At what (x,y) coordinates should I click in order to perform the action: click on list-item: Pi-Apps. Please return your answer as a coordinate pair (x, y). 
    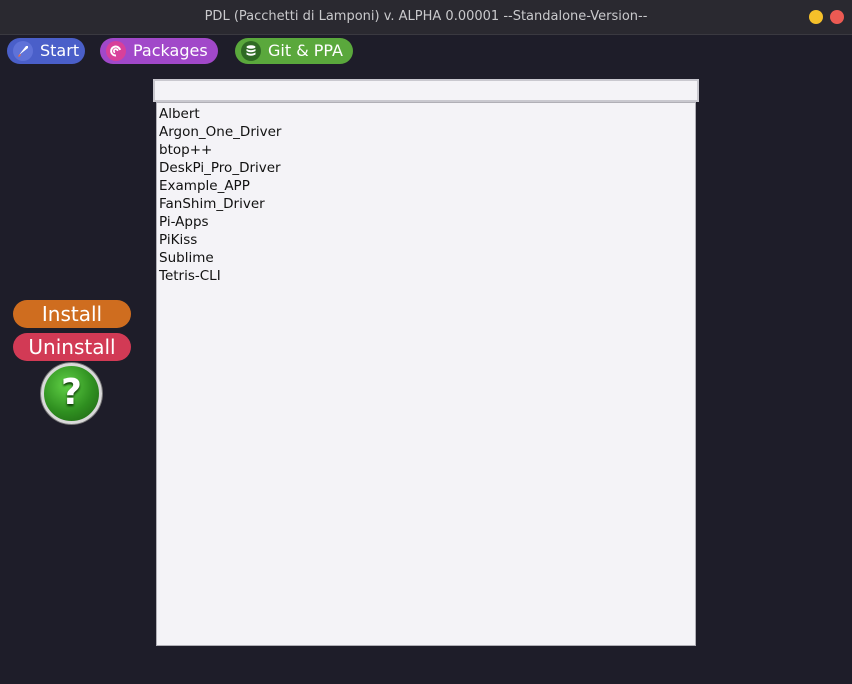
    Looking at the image, I should click on (426, 222).